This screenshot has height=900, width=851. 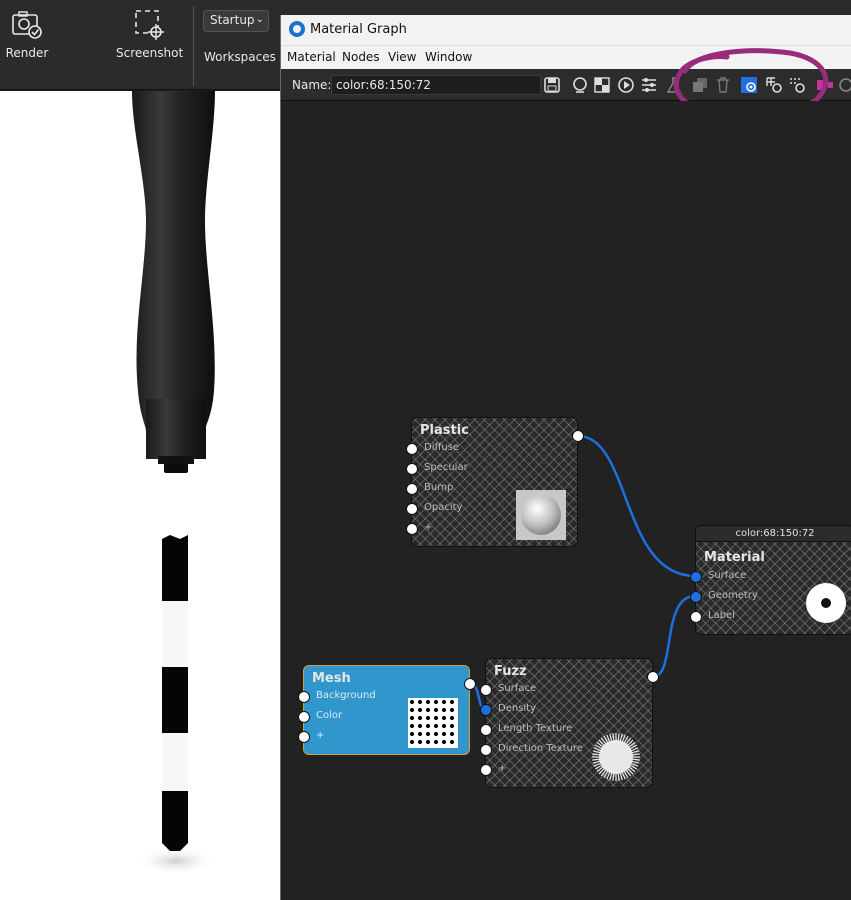 I want to click on screenshot-label: Screenshot, so click(x=150, y=53).